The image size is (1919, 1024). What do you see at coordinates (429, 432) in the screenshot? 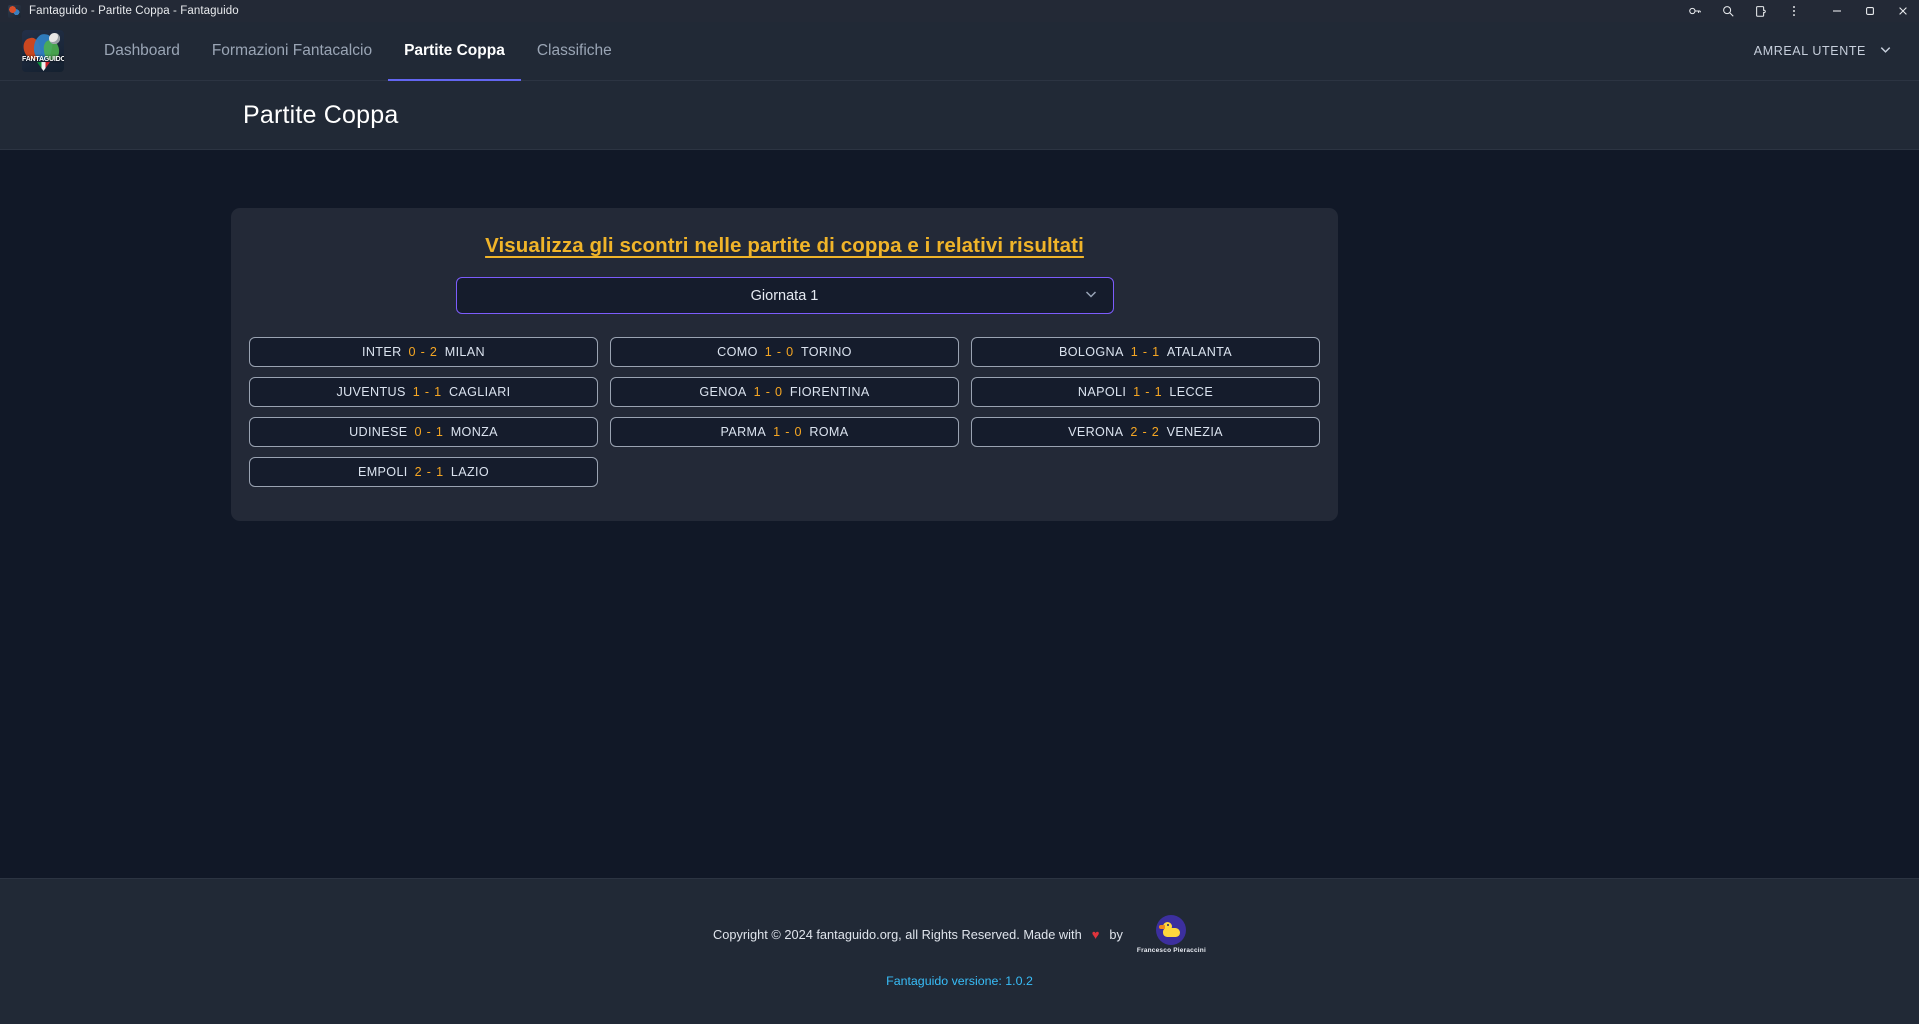
I see `match-score: 0 - 1` at bounding box center [429, 432].